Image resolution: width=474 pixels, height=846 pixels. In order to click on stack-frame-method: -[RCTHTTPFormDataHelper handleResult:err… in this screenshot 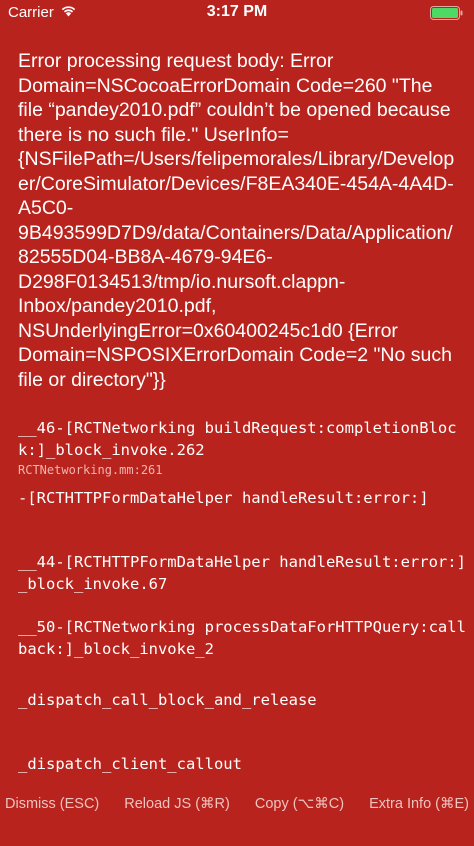, I will do `click(223, 498)`.